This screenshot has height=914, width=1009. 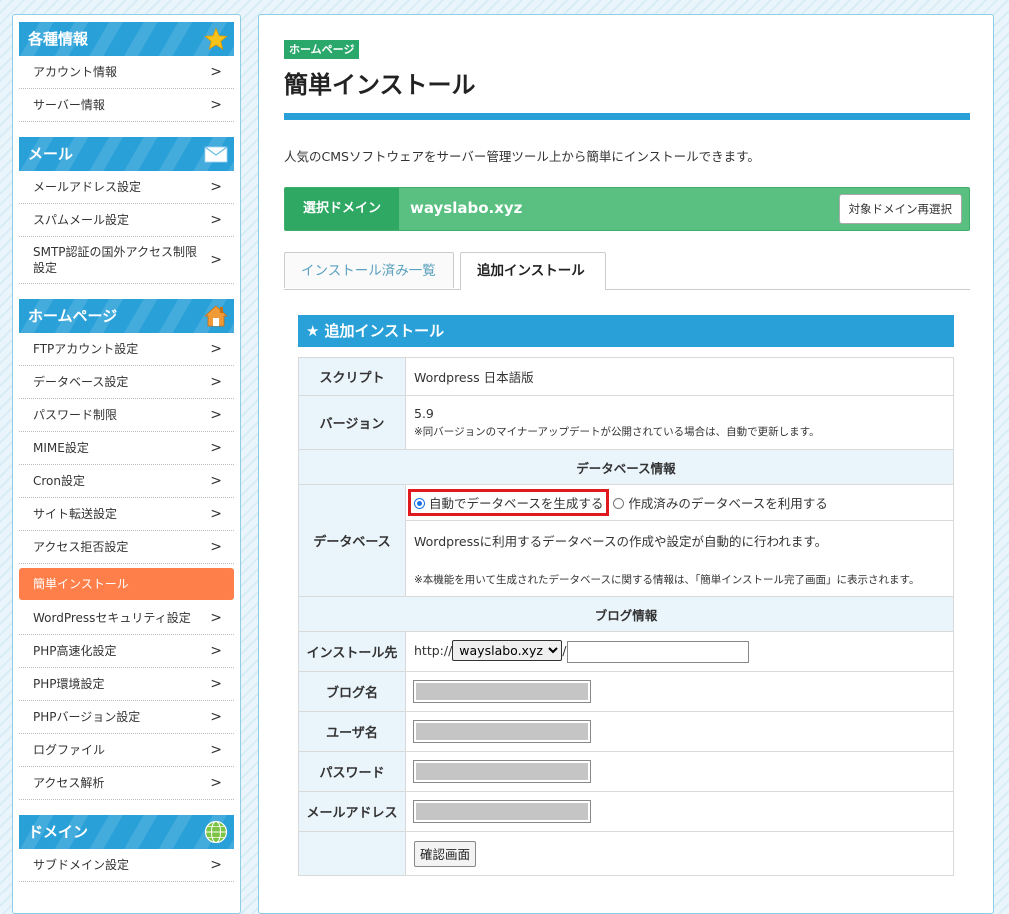 I want to click on db-description: Wordpressに利用するデータベースの作成や設定が自動的に行われます。, so click(x=621, y=541).